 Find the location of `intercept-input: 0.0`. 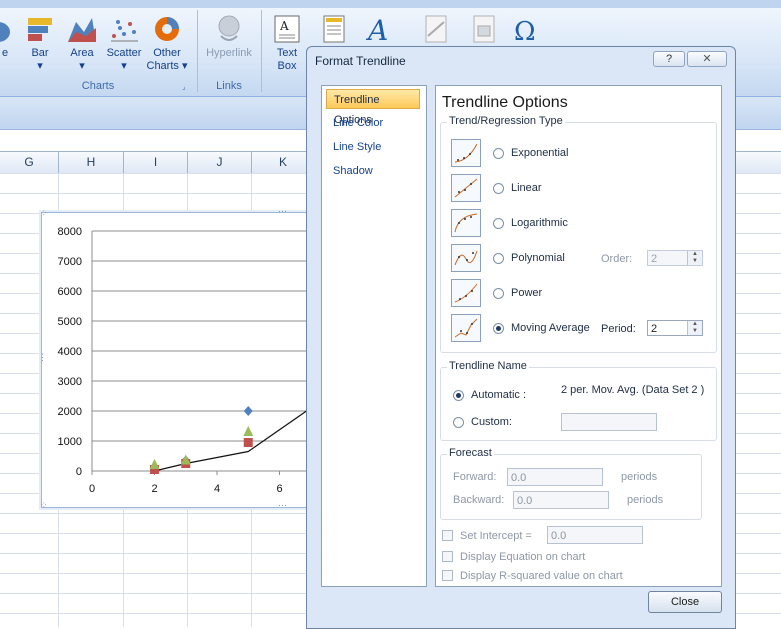

intercept-input: 0.0 is located at coordinates (595, 535).